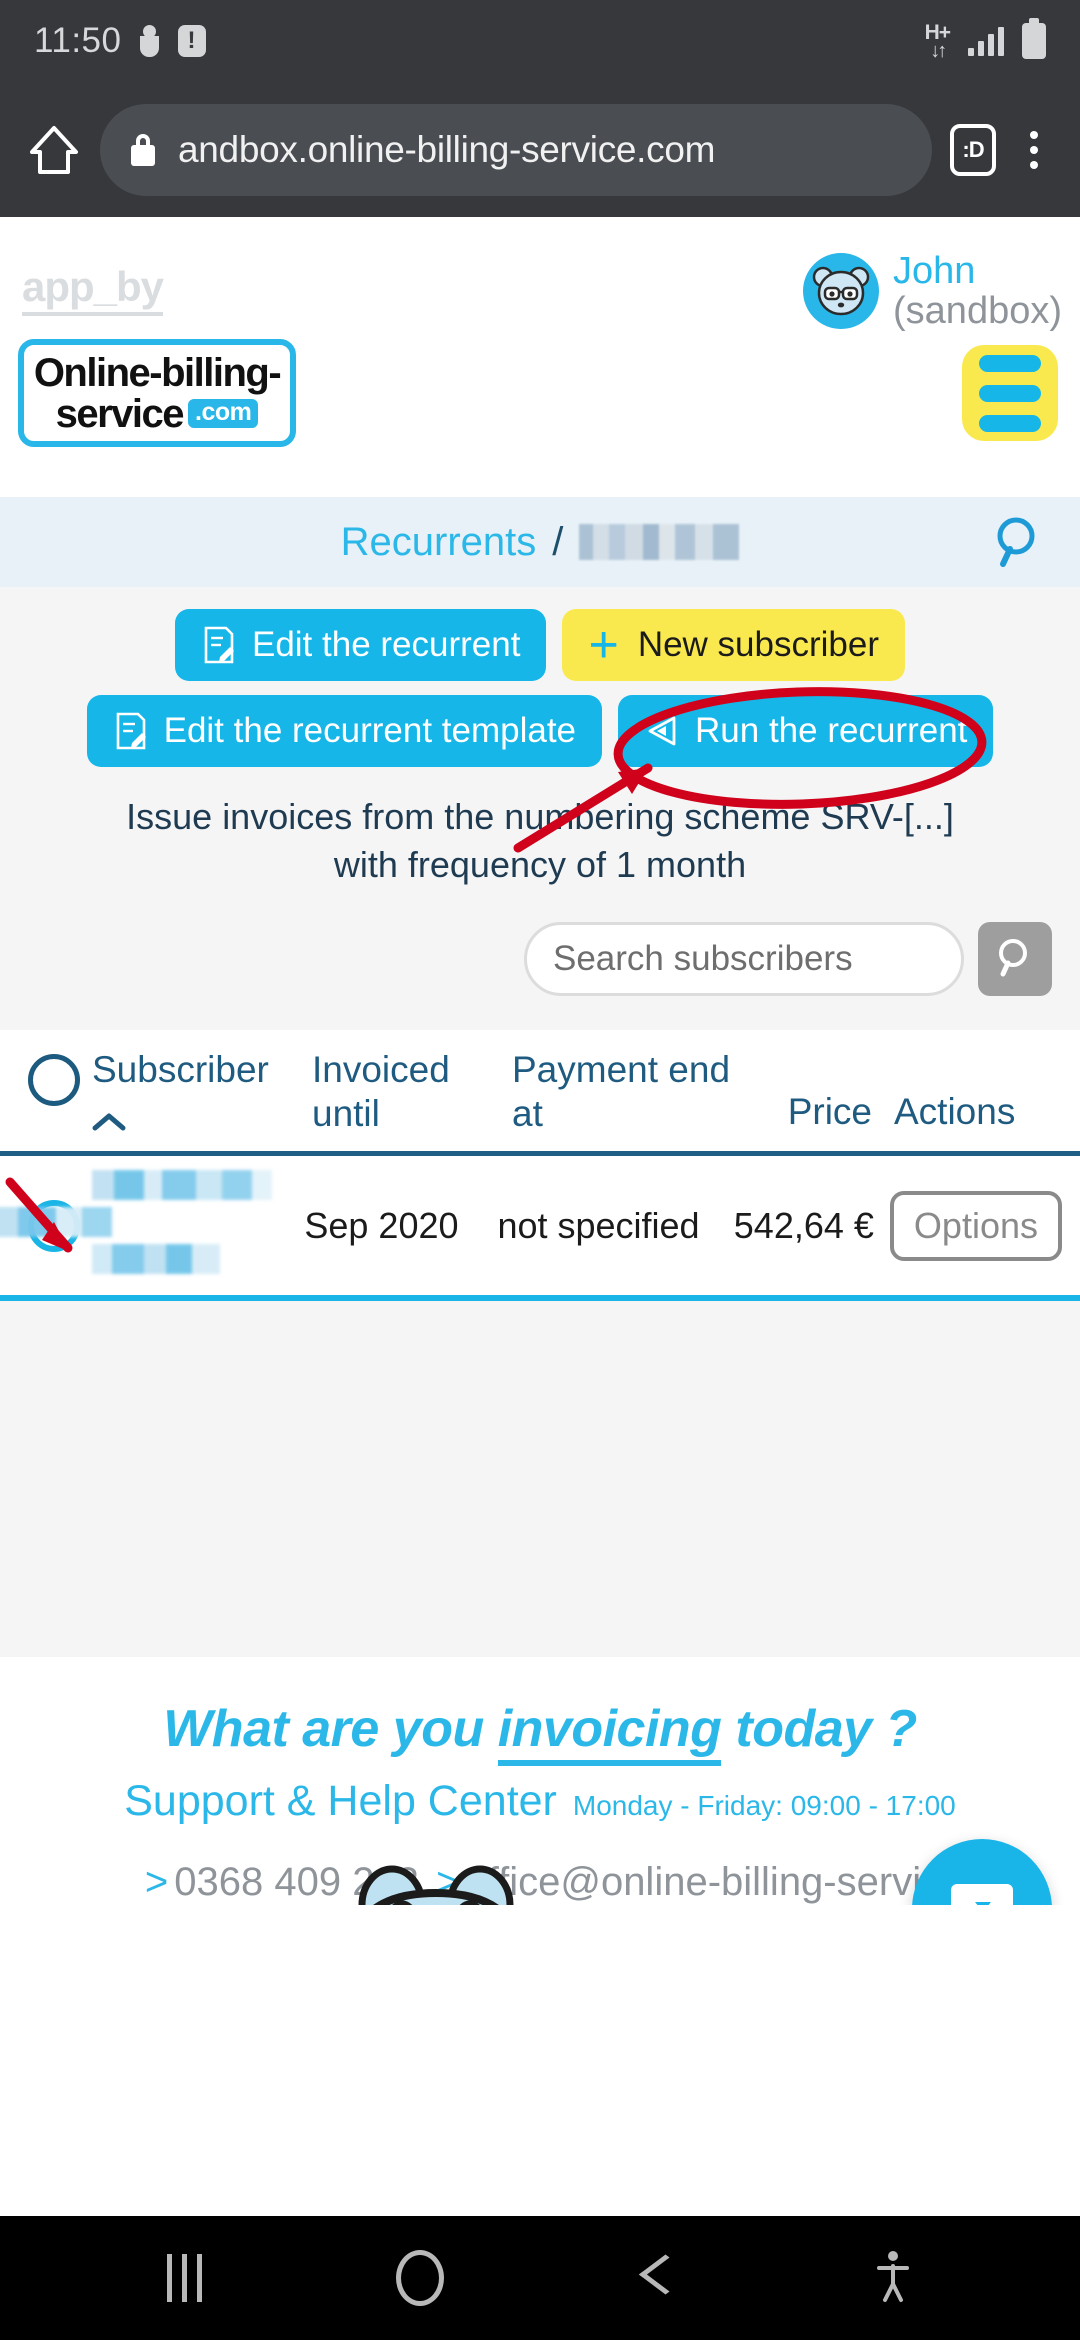  Describe the element at coordinates (485, 1879) in the screenshot. I see `bear-mascot-icon` at that location.